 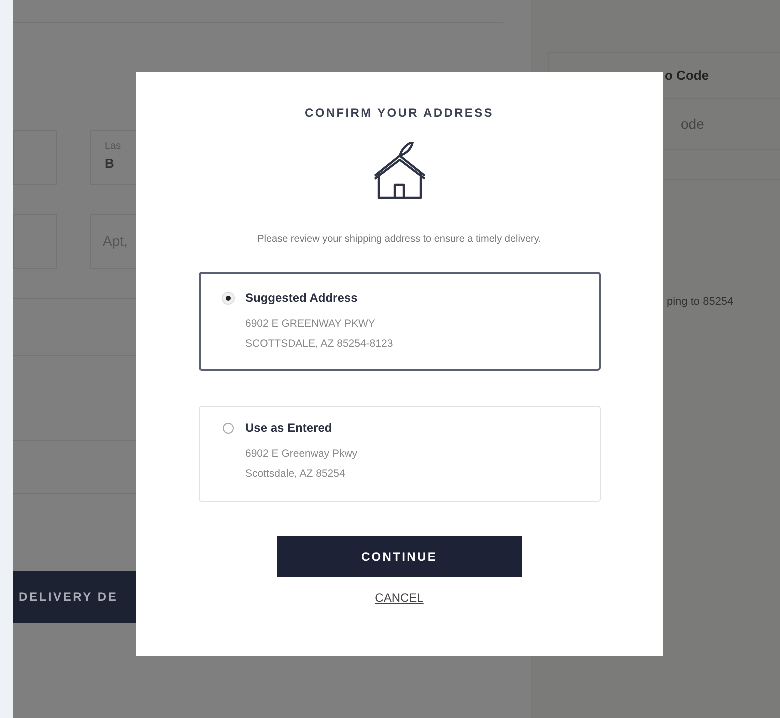 What do you see at coordinates (400, 240) in the screenshot?
I see `dialog-message: Please review your shipping address to ensure a timely delivery.` at bounding box center [400, 240].